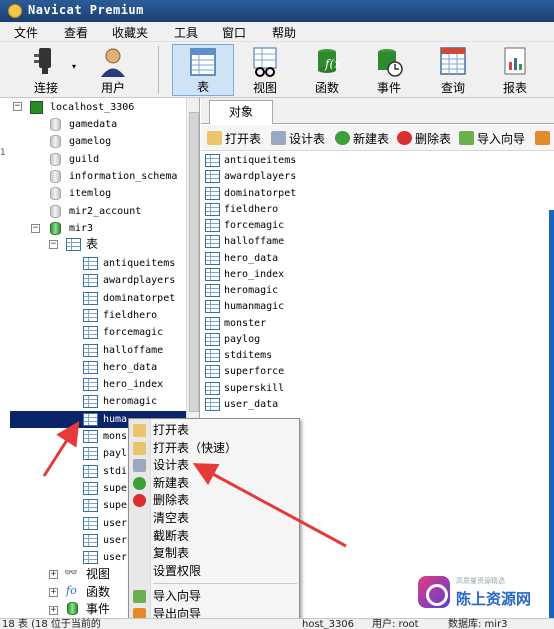  Describe the element at coordinates (214, 448) in the screenshot. I see `context-item-open-table-quick: 打开表（快速）` at that location.